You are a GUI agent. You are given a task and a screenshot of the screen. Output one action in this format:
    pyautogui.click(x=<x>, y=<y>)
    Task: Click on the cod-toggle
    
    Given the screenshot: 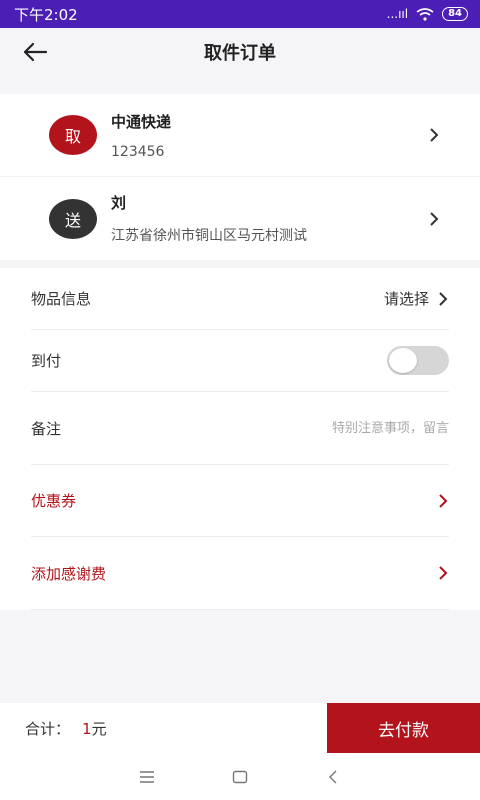 What is the action you would take?
    pyautogui.click(x=418, y=360)
    